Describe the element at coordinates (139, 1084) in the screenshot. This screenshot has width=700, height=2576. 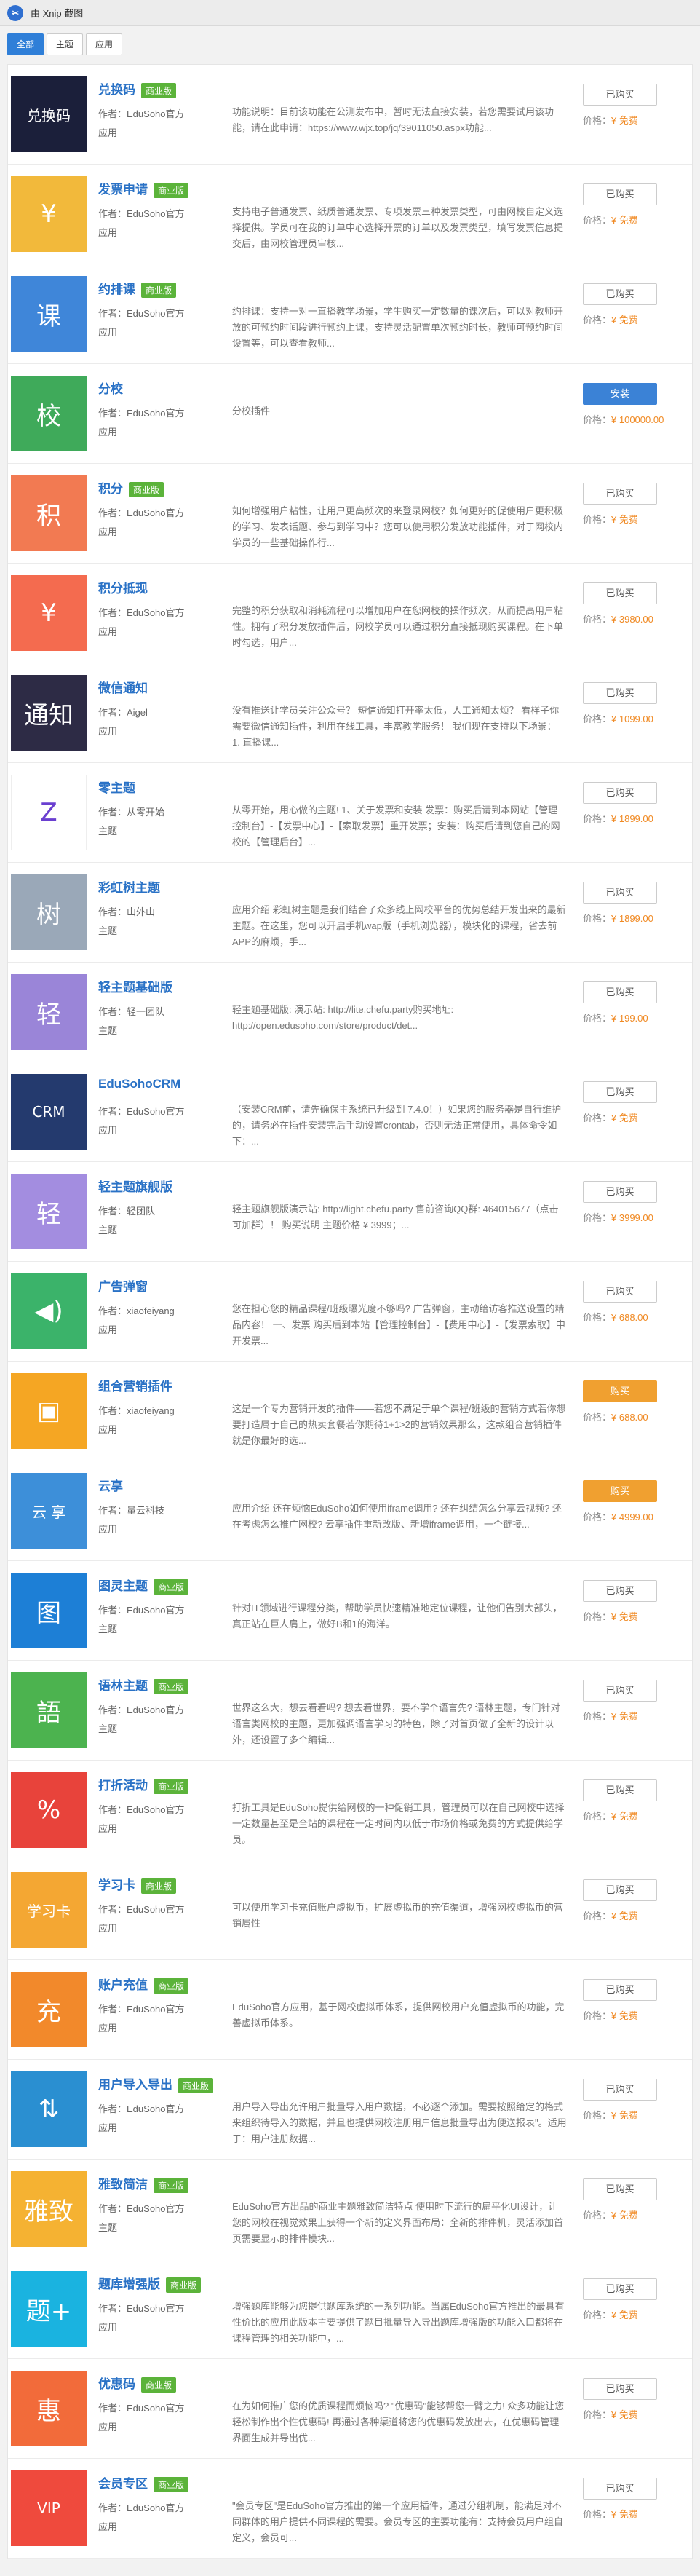
I see `plugin-name-link: EduSohoCRM` at that location.